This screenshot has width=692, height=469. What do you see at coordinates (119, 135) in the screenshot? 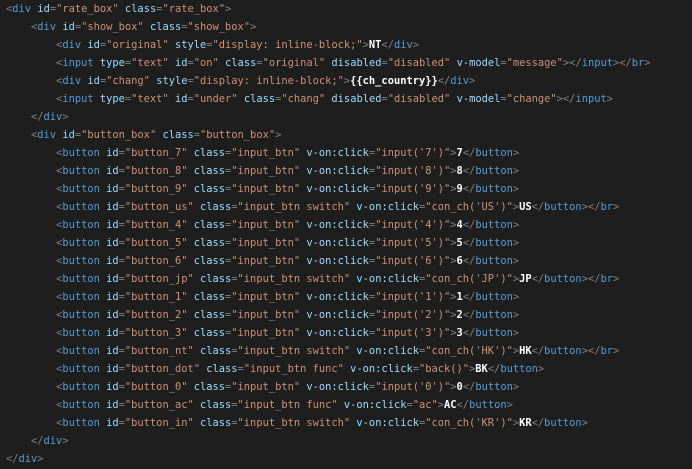
I see `code-attribute-value: "button_box"` at bounding box center [119, 135].